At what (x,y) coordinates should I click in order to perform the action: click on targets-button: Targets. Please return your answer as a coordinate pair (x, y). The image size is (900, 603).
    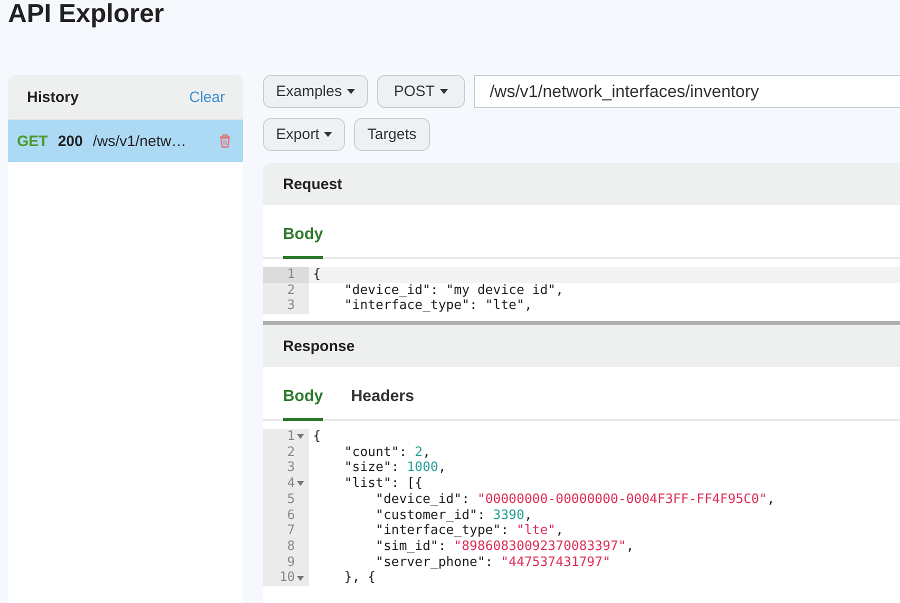
    Looking at the image, I should click on (392, 134).